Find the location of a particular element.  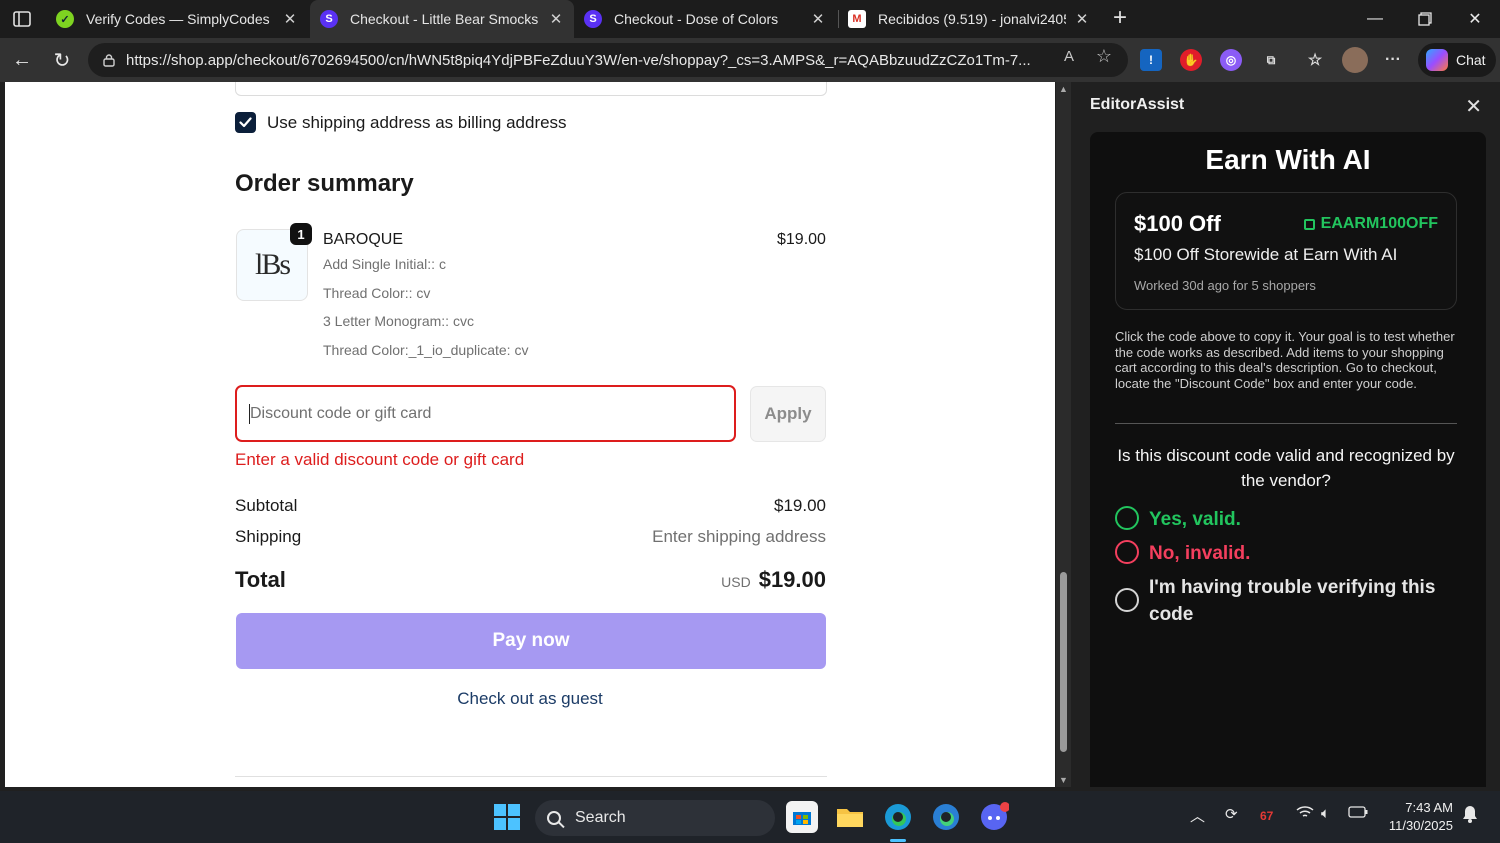

tab-gmail: M Recibidos (9.519) - jonalvi2405@g ✕ is located at coordinates (969, 19).